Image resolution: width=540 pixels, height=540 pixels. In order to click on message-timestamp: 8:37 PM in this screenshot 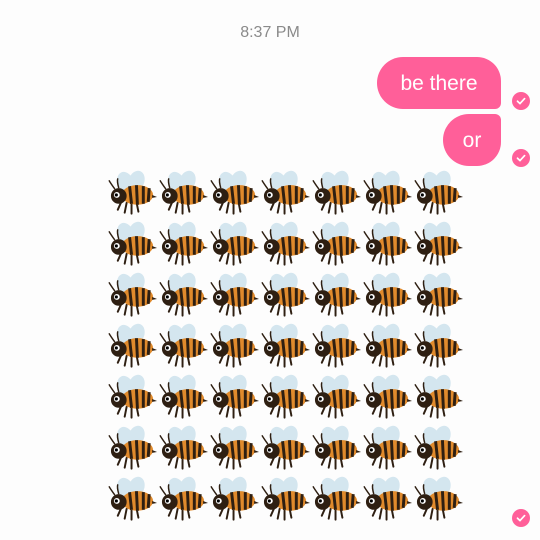, I will do `click(270, 32)`.